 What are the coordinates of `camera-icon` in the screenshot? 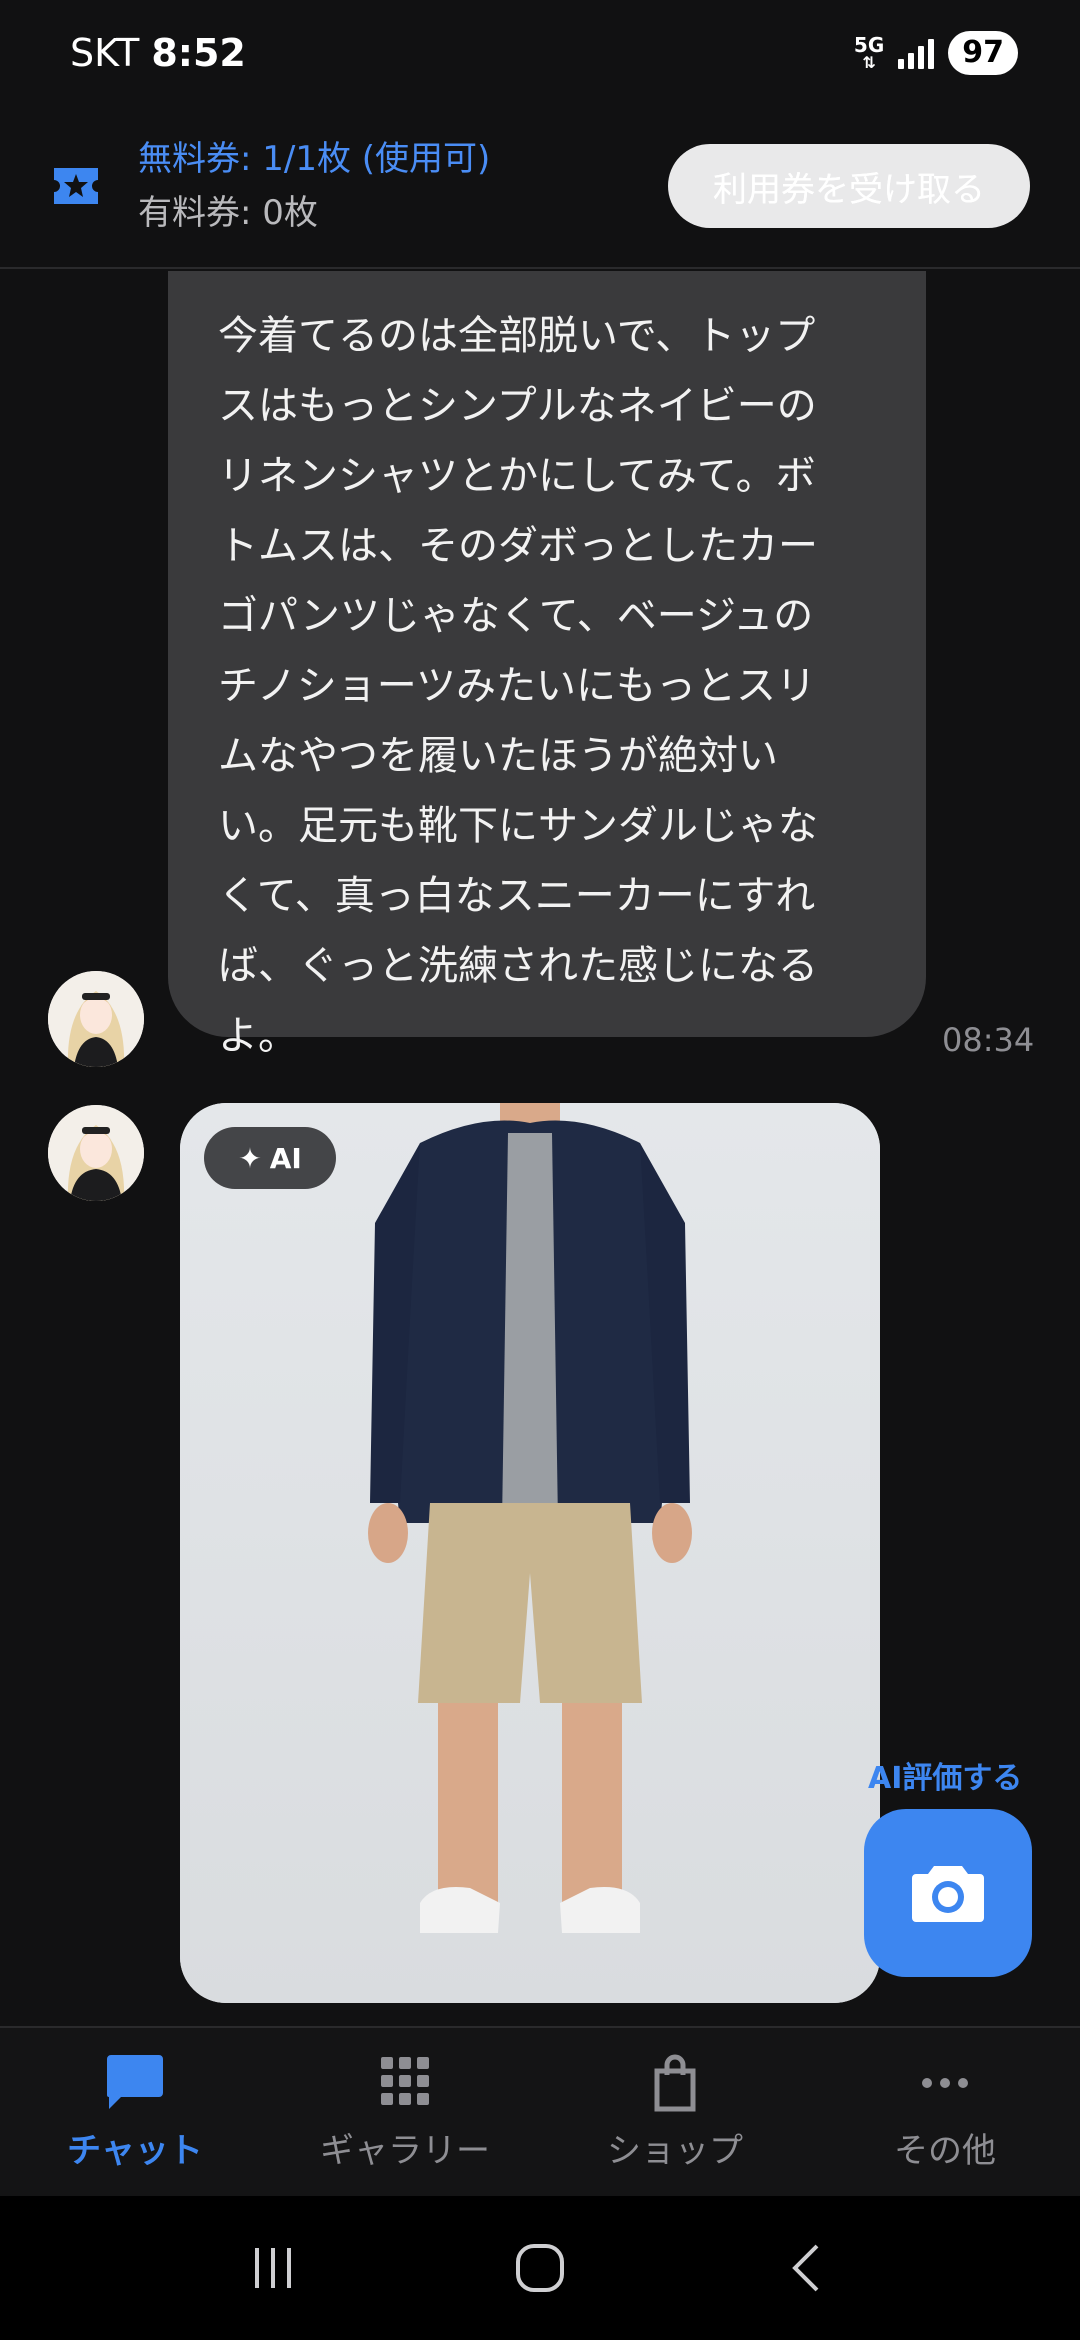 It's located at (948, 1894).